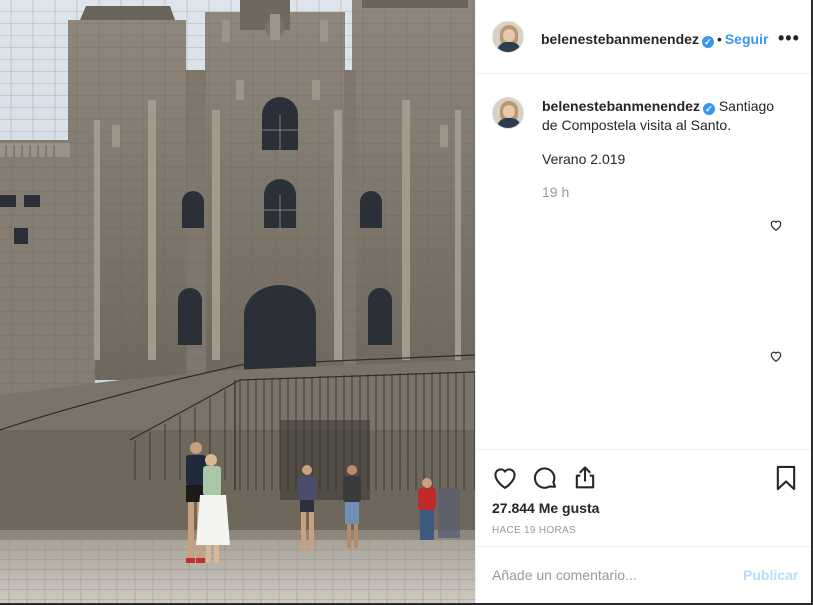  I want to click on more-options-icon: •••, so click(789, 38).